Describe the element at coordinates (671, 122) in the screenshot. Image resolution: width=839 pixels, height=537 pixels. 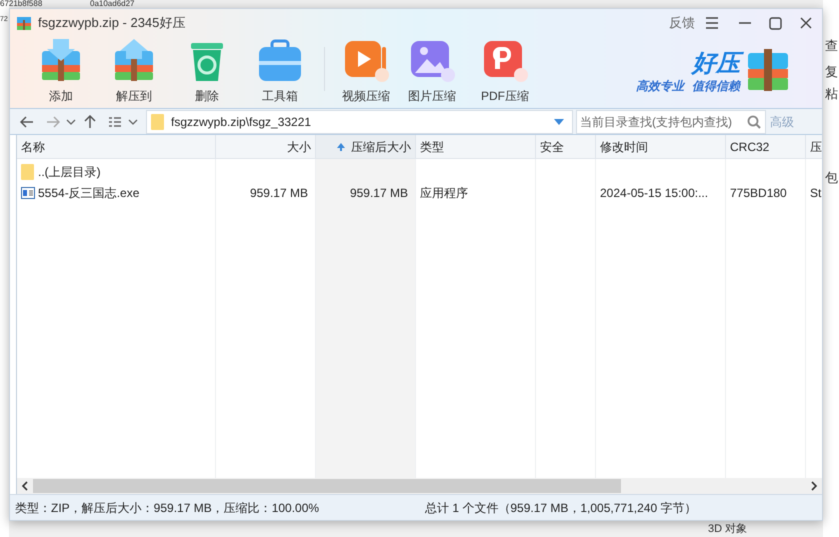
I see `search-field: 当前目录查找(支持包内查找)` at that location.